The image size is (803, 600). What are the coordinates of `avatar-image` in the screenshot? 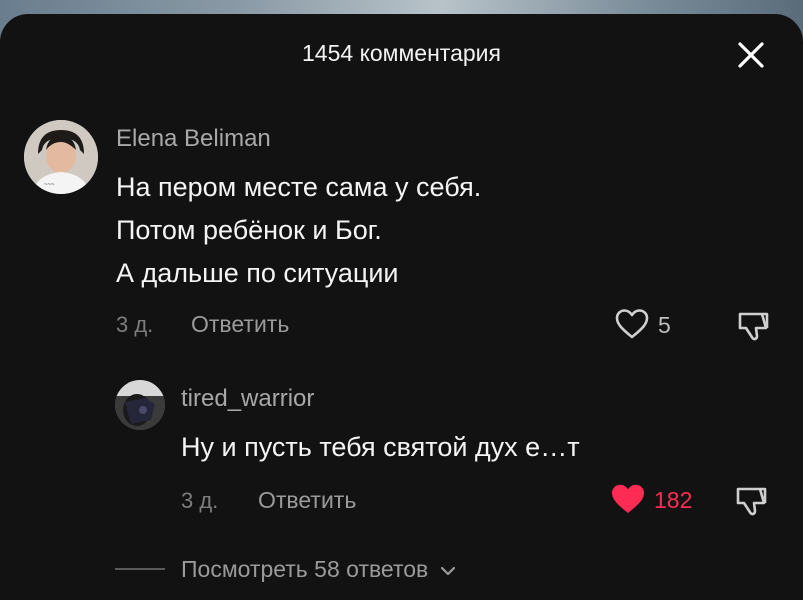 It's located at (140, 405).